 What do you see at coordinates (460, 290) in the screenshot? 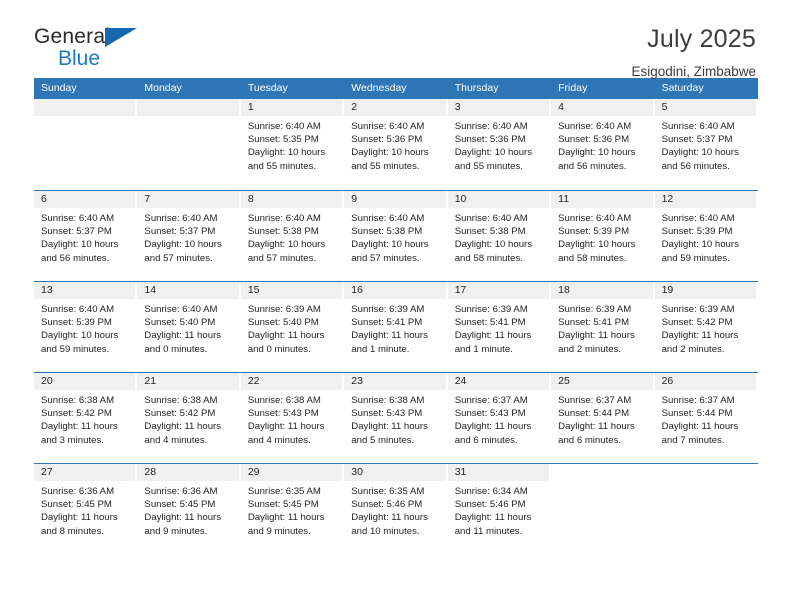
I see `day-number: 17` at bounding box center [460, 290].